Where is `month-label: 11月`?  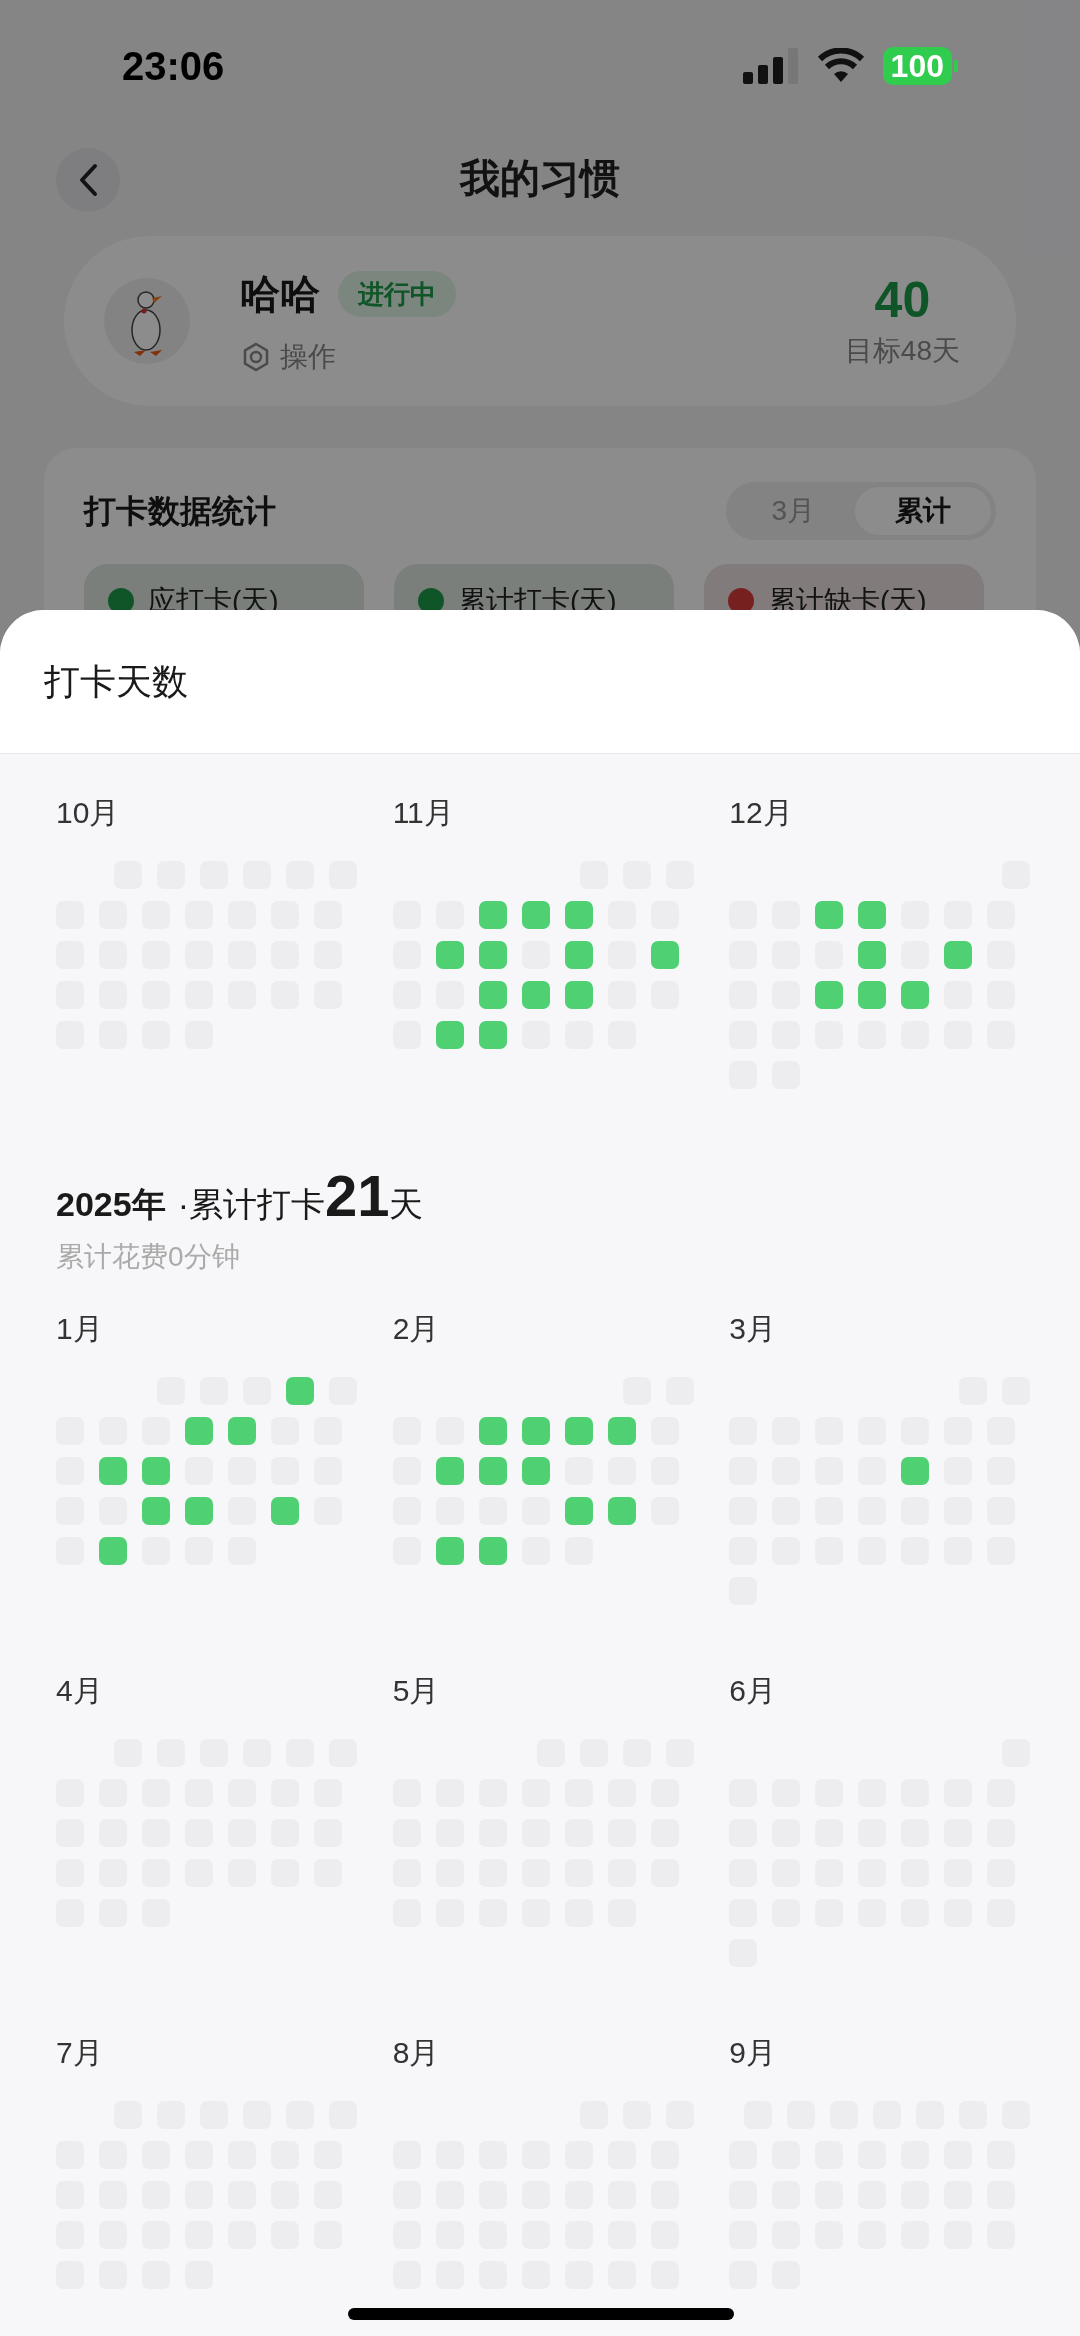
month-label: 11月 is located at coordinates (423, 813).